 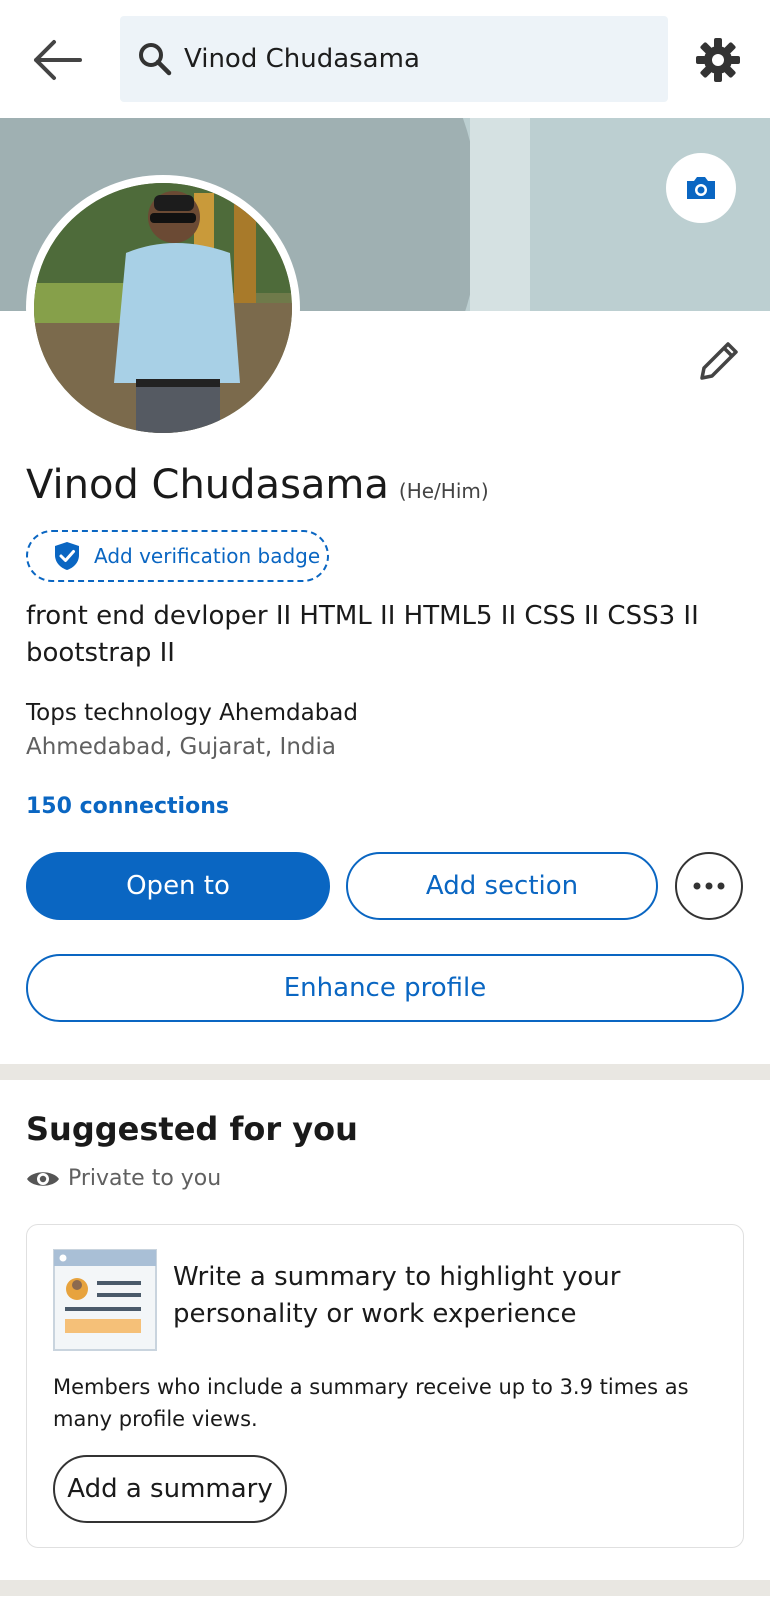 What do you see at coordinates (502, 886) in the screenshot?
I see `add-section-button: Add section` at bounding box center [502, 886].